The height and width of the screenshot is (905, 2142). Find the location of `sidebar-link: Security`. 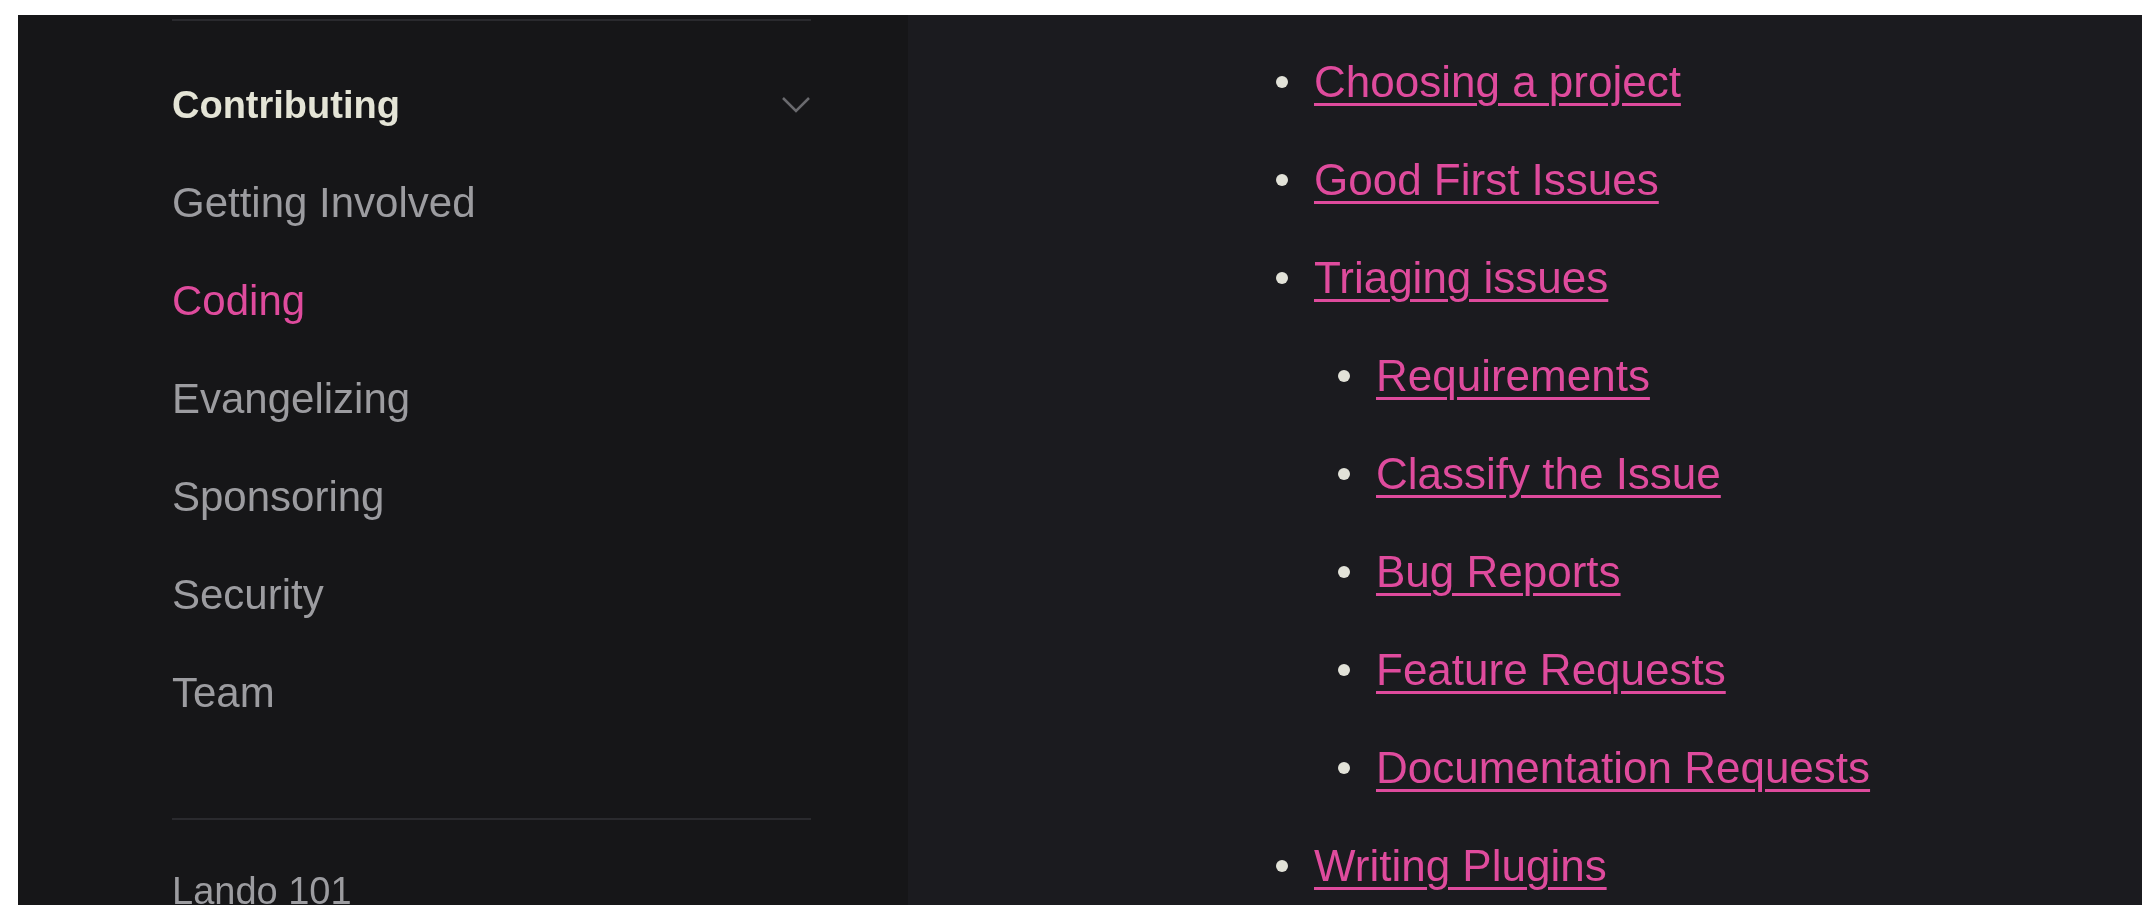

sidebar-link: Security is located at coordinates (248, 595).